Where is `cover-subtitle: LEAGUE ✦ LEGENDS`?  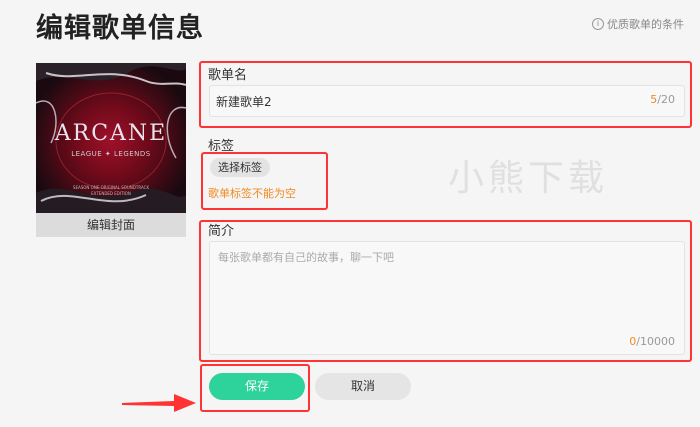 cover-subtitle: LEAGUE ✦ LEGENDS is located at coordinates (111, 154).